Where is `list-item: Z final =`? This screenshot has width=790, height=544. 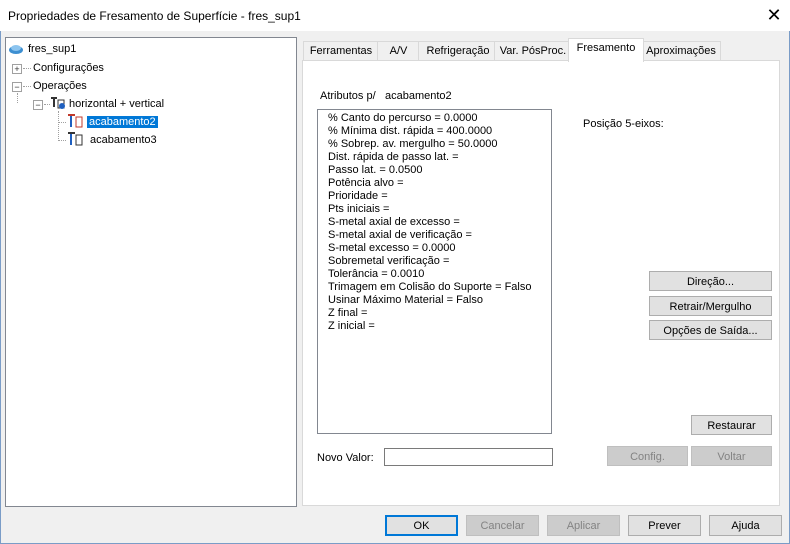 list-item: Z final = is located at coordinates (439, 313).